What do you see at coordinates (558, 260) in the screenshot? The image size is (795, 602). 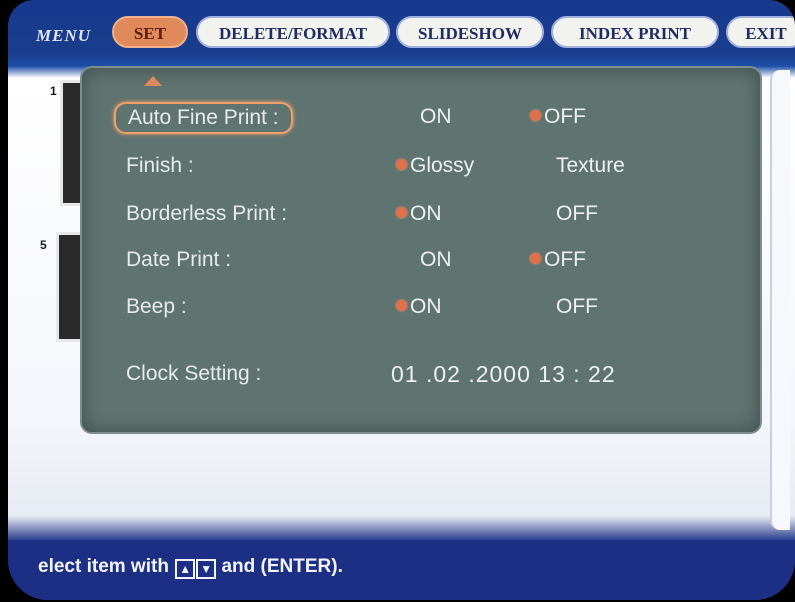 I see `date-print-off-option: OFF` at bounding box center [558, 260].